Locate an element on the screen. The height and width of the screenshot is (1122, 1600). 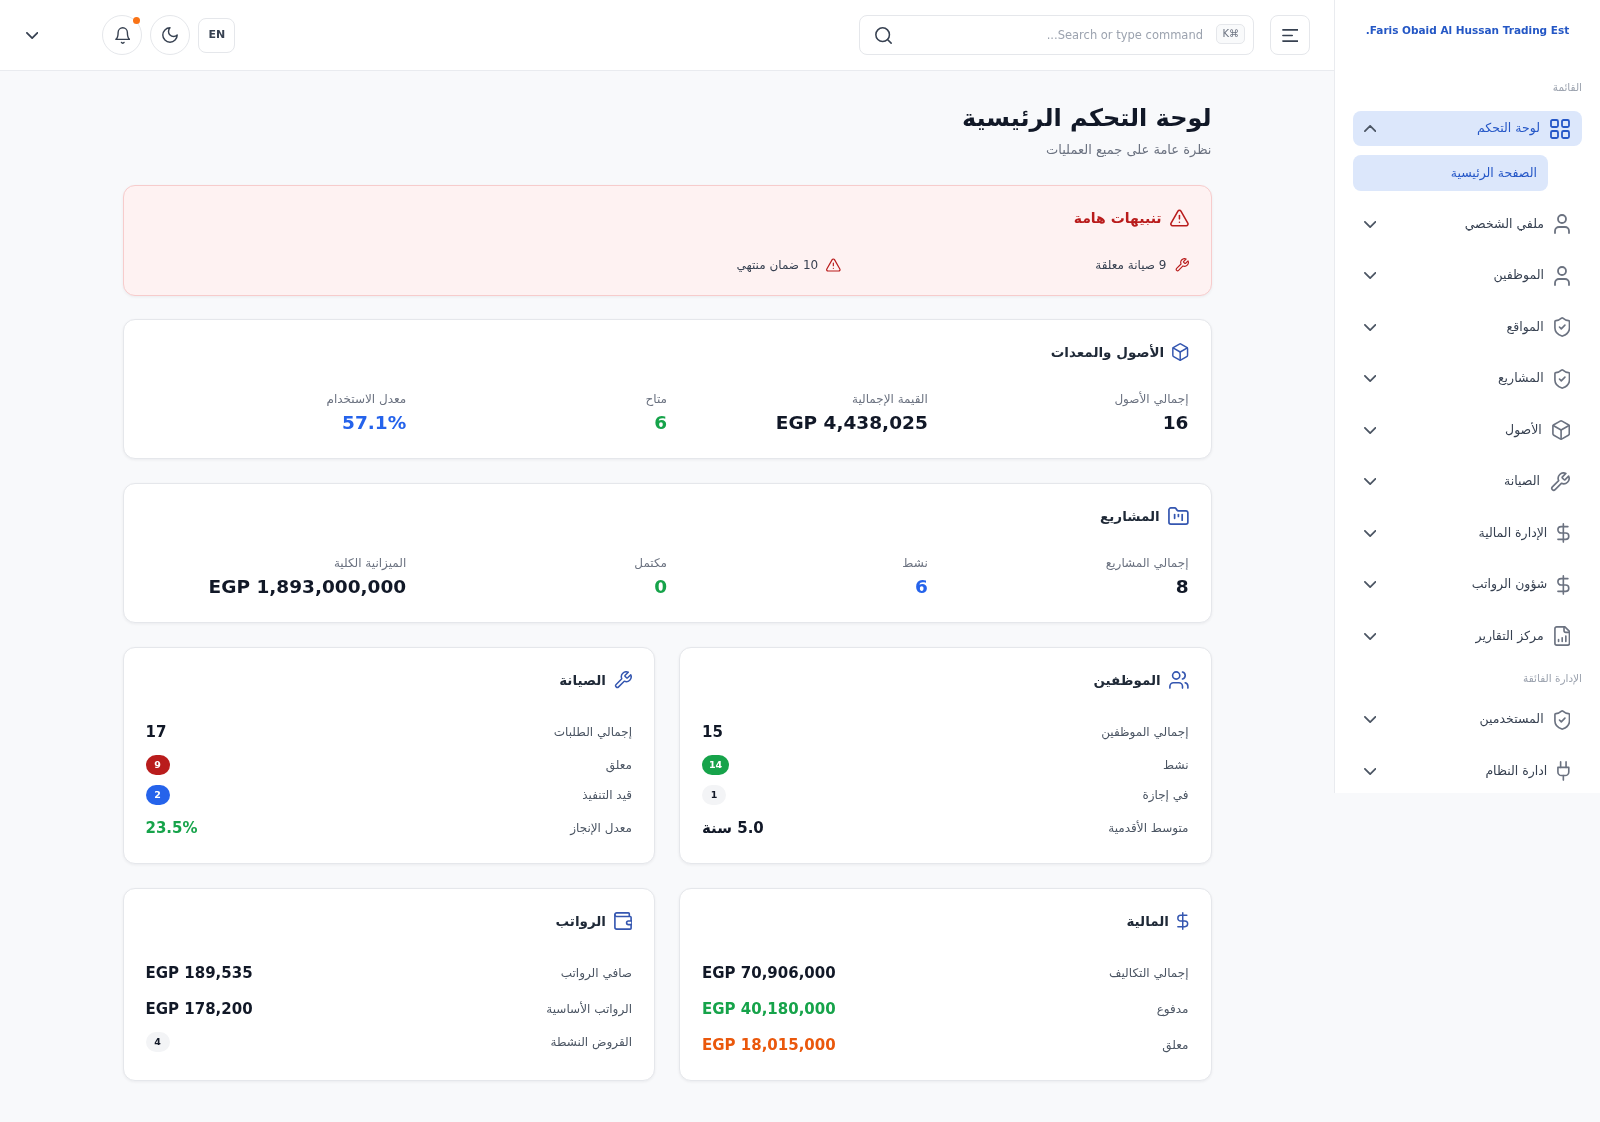
sidebar-item: المشاريع is located at coordinates (1467, 378).